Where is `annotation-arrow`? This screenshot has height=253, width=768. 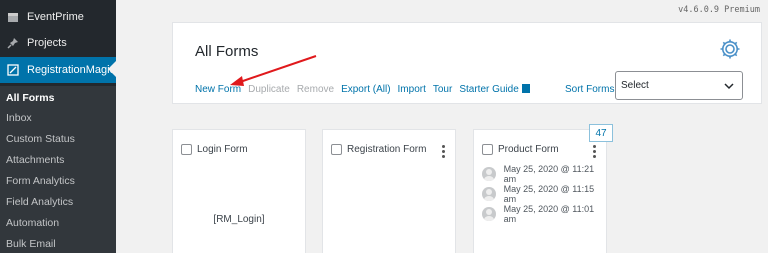 annotation-arrow is located at coordinates (273, 70).